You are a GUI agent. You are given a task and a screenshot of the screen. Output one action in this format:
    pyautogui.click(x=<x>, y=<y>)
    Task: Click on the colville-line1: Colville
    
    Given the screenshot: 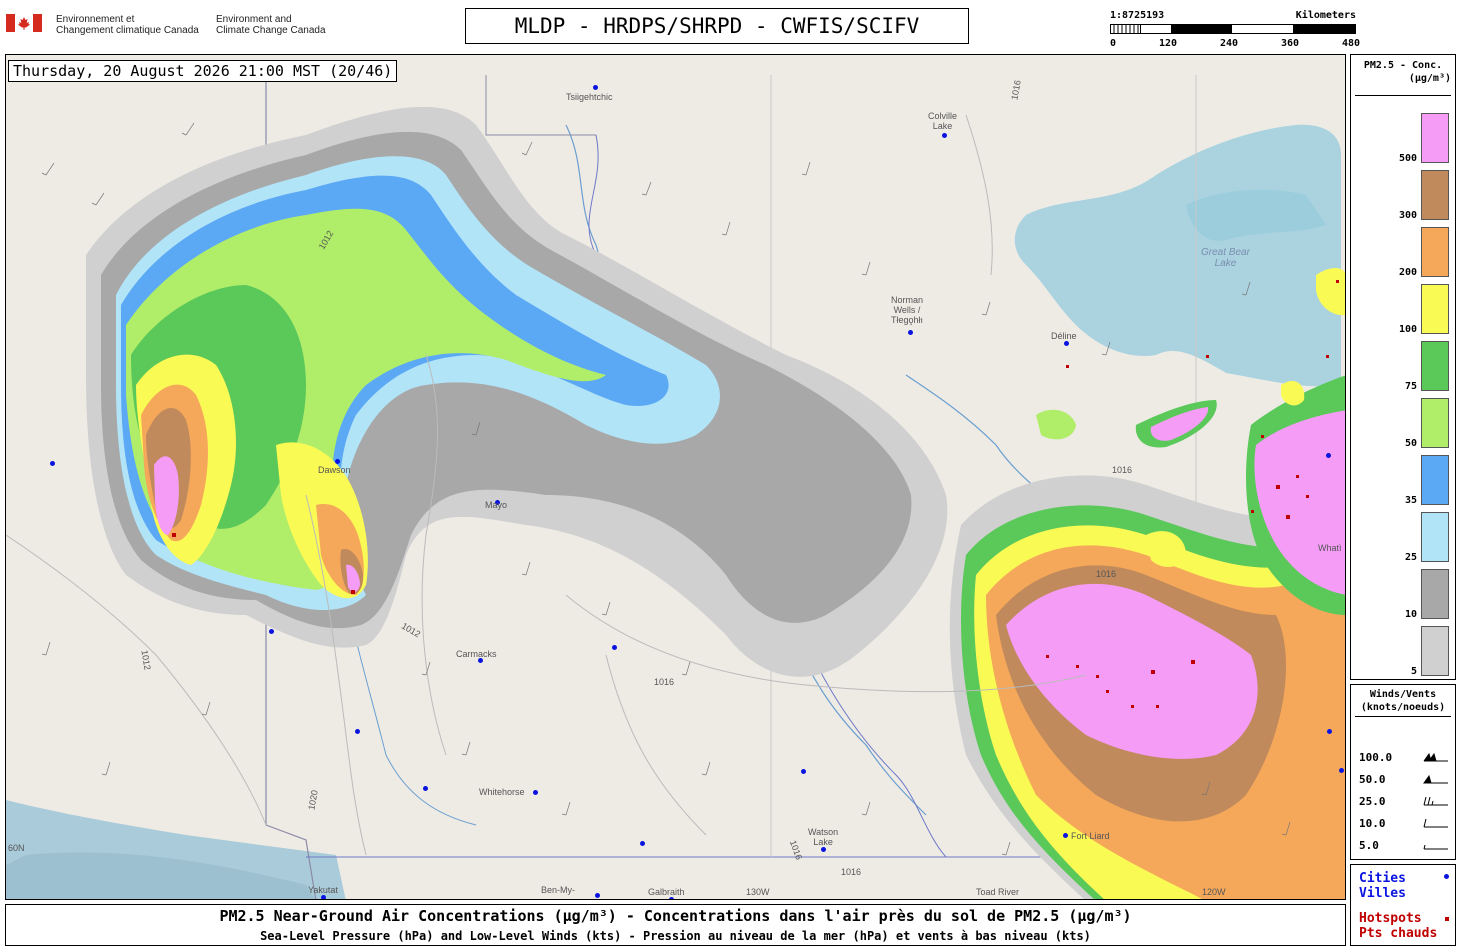 What is the action you would take?
    pyautogui.click(x=943, y=116)
    